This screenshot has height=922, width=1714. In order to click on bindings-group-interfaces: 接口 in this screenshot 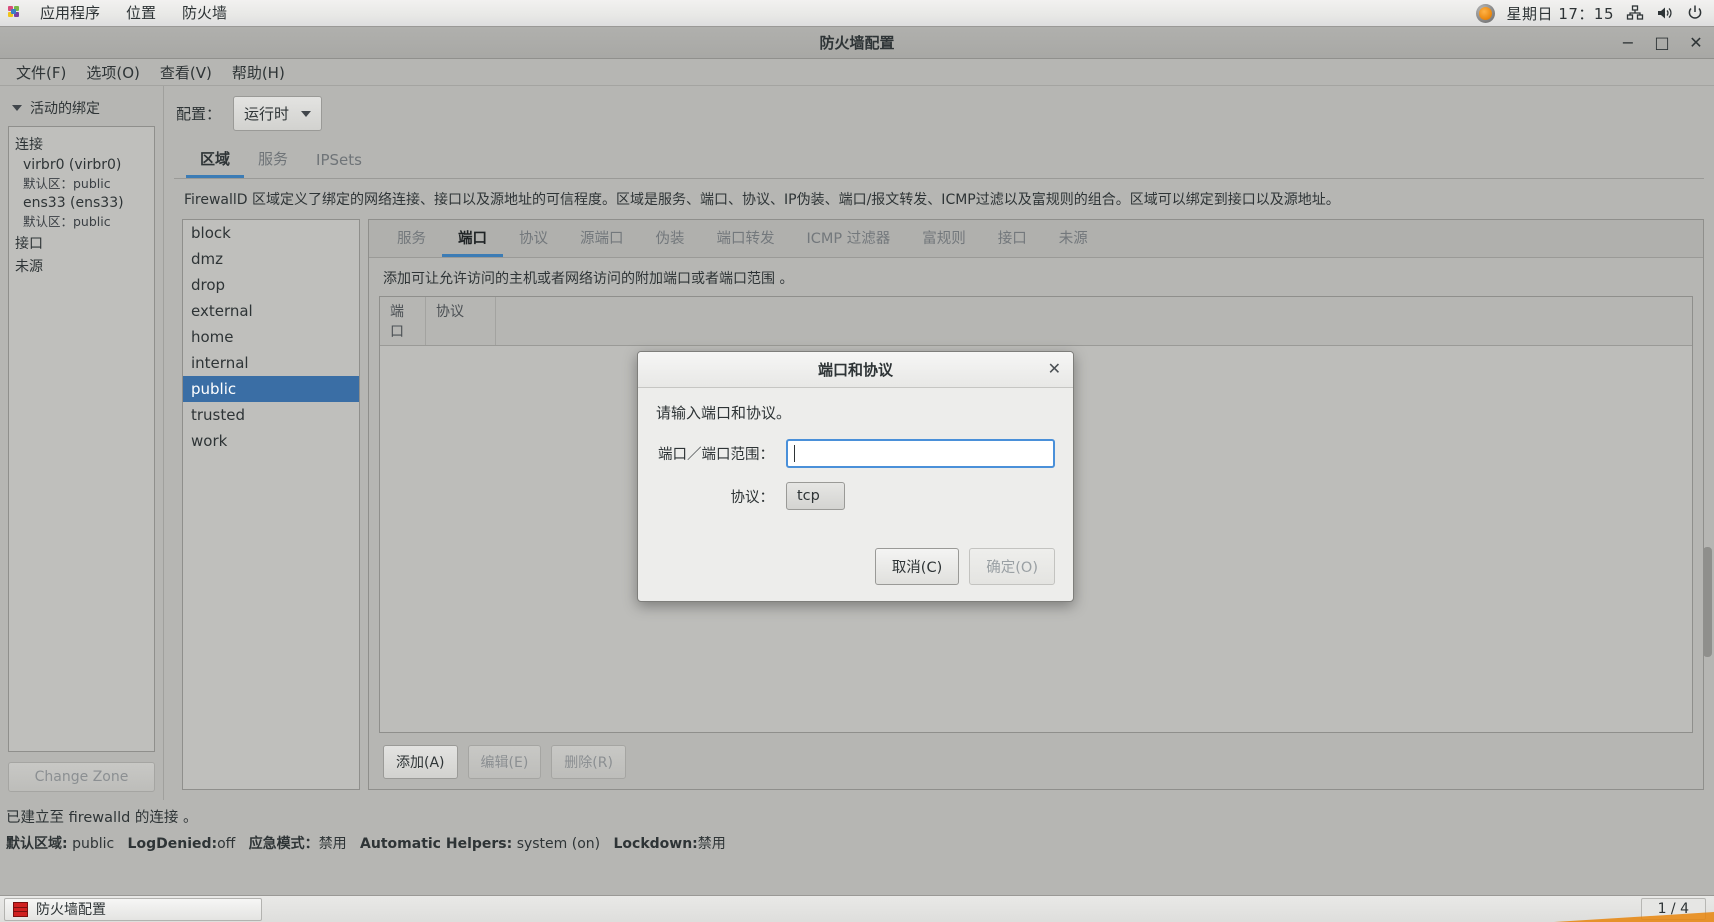, I will do `click(29, 244)`.